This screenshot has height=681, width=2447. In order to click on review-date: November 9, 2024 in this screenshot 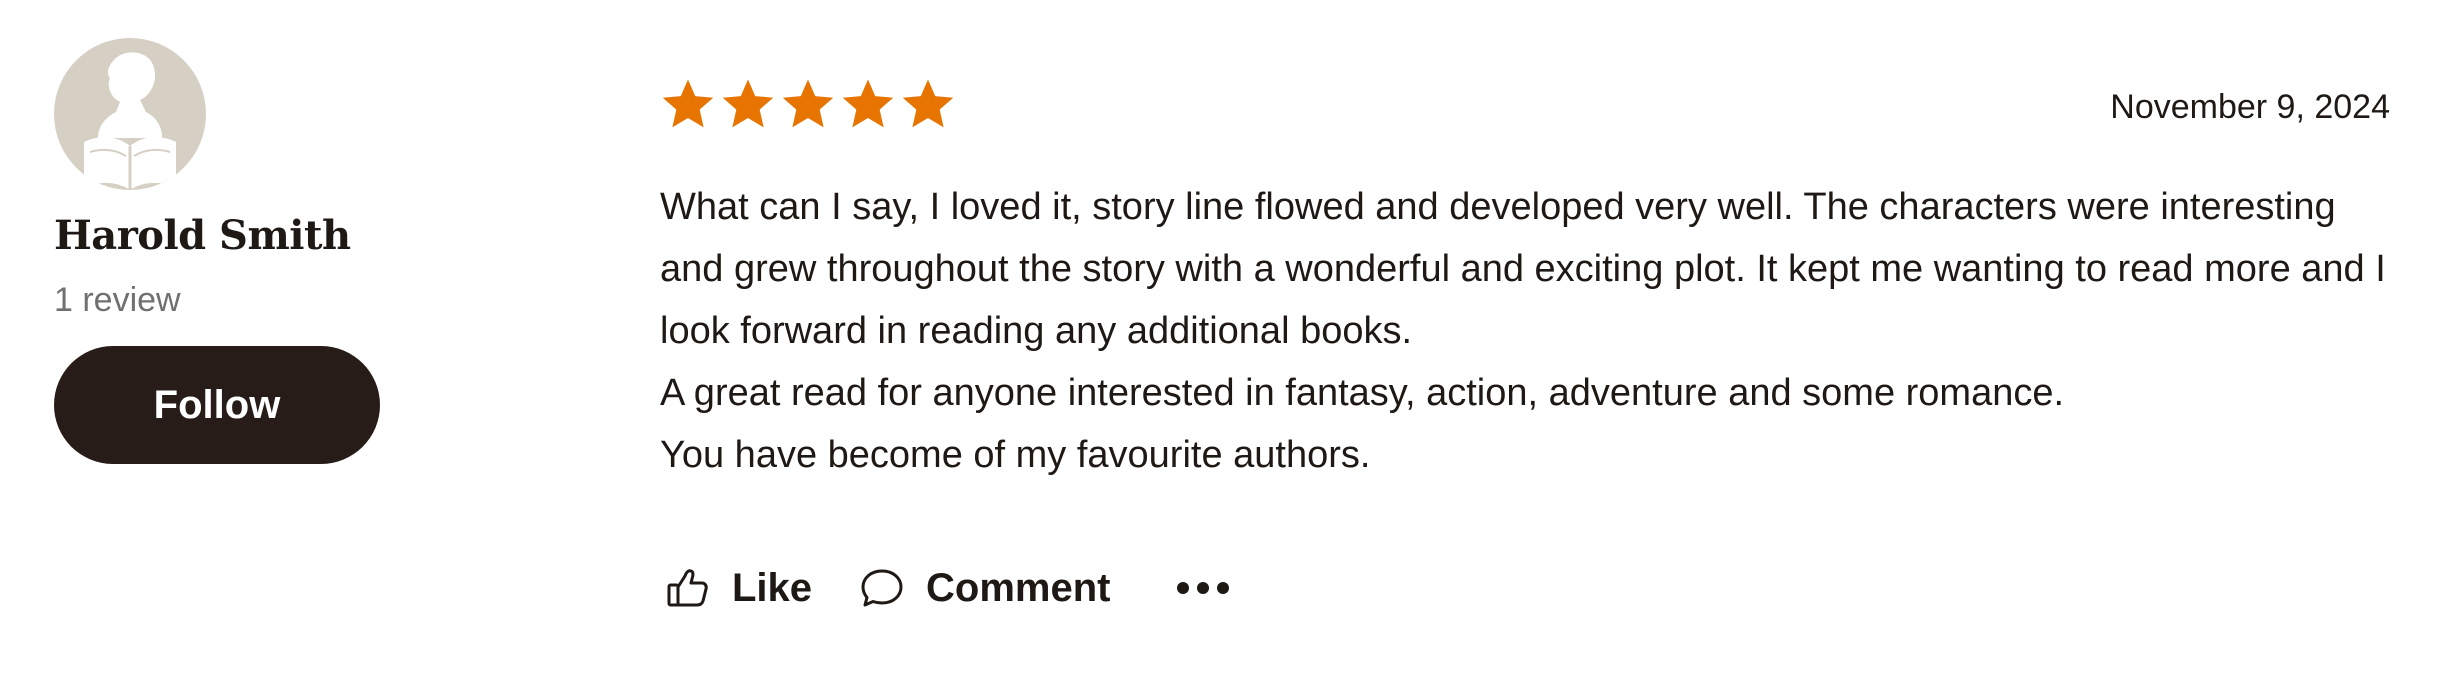, I will do `click(2250, 107)`.